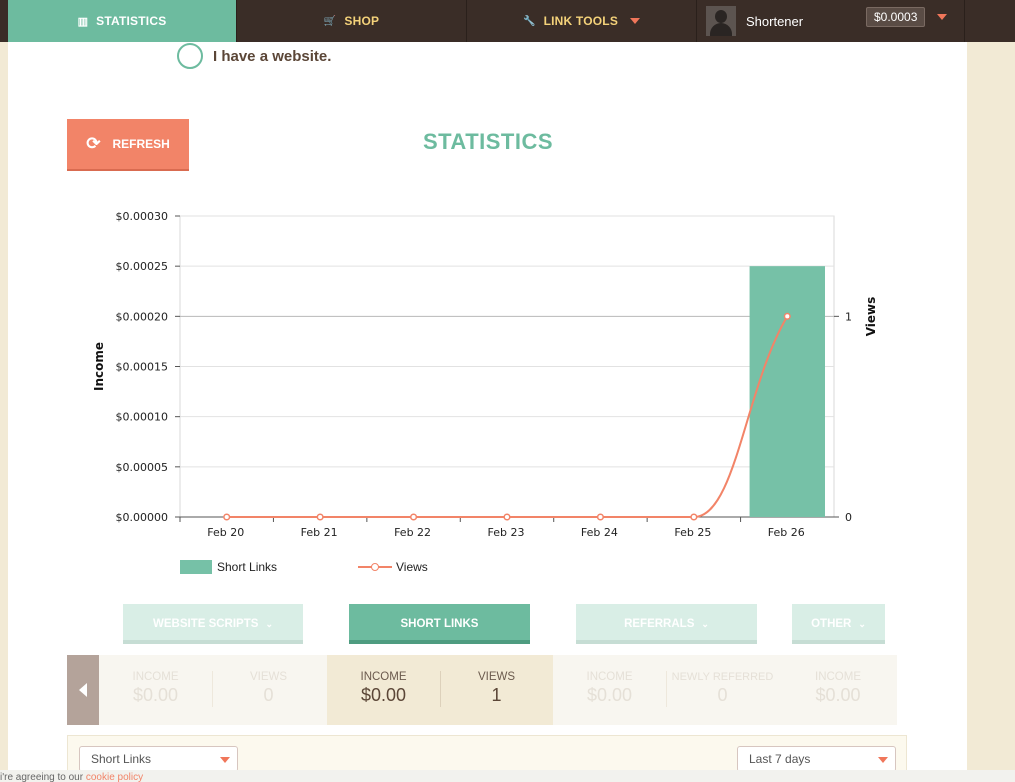 This screenshot has height=782, width=1015. Describe the element at coordinates (131, 21) in the screenshot. I see `nav-statistics-label: STATISTICS` at that location.